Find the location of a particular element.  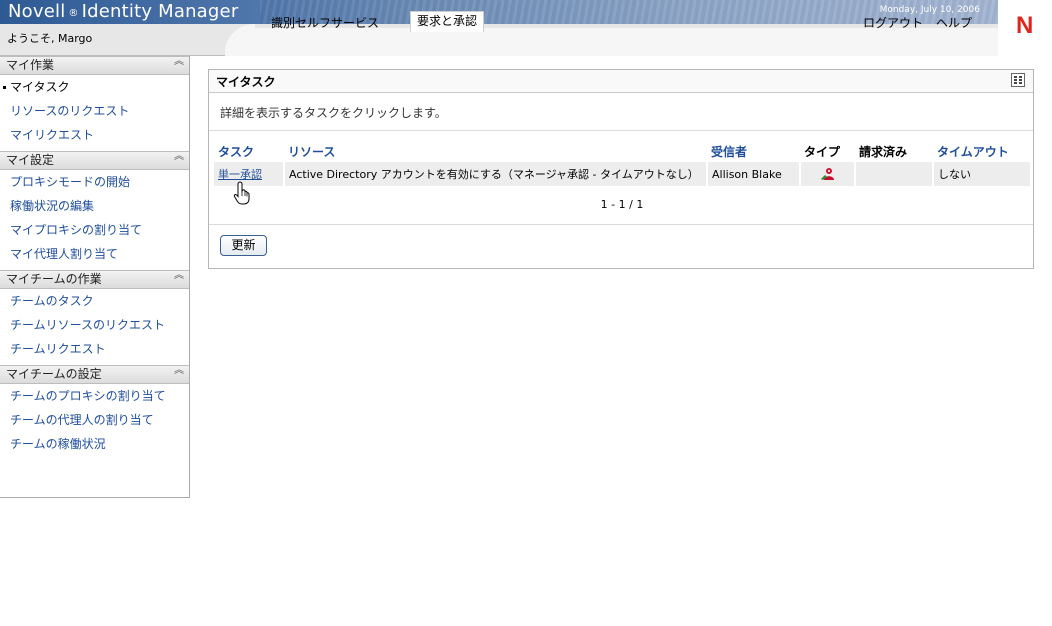

column-header-type: タイプ is located at coordinates (822, 151).